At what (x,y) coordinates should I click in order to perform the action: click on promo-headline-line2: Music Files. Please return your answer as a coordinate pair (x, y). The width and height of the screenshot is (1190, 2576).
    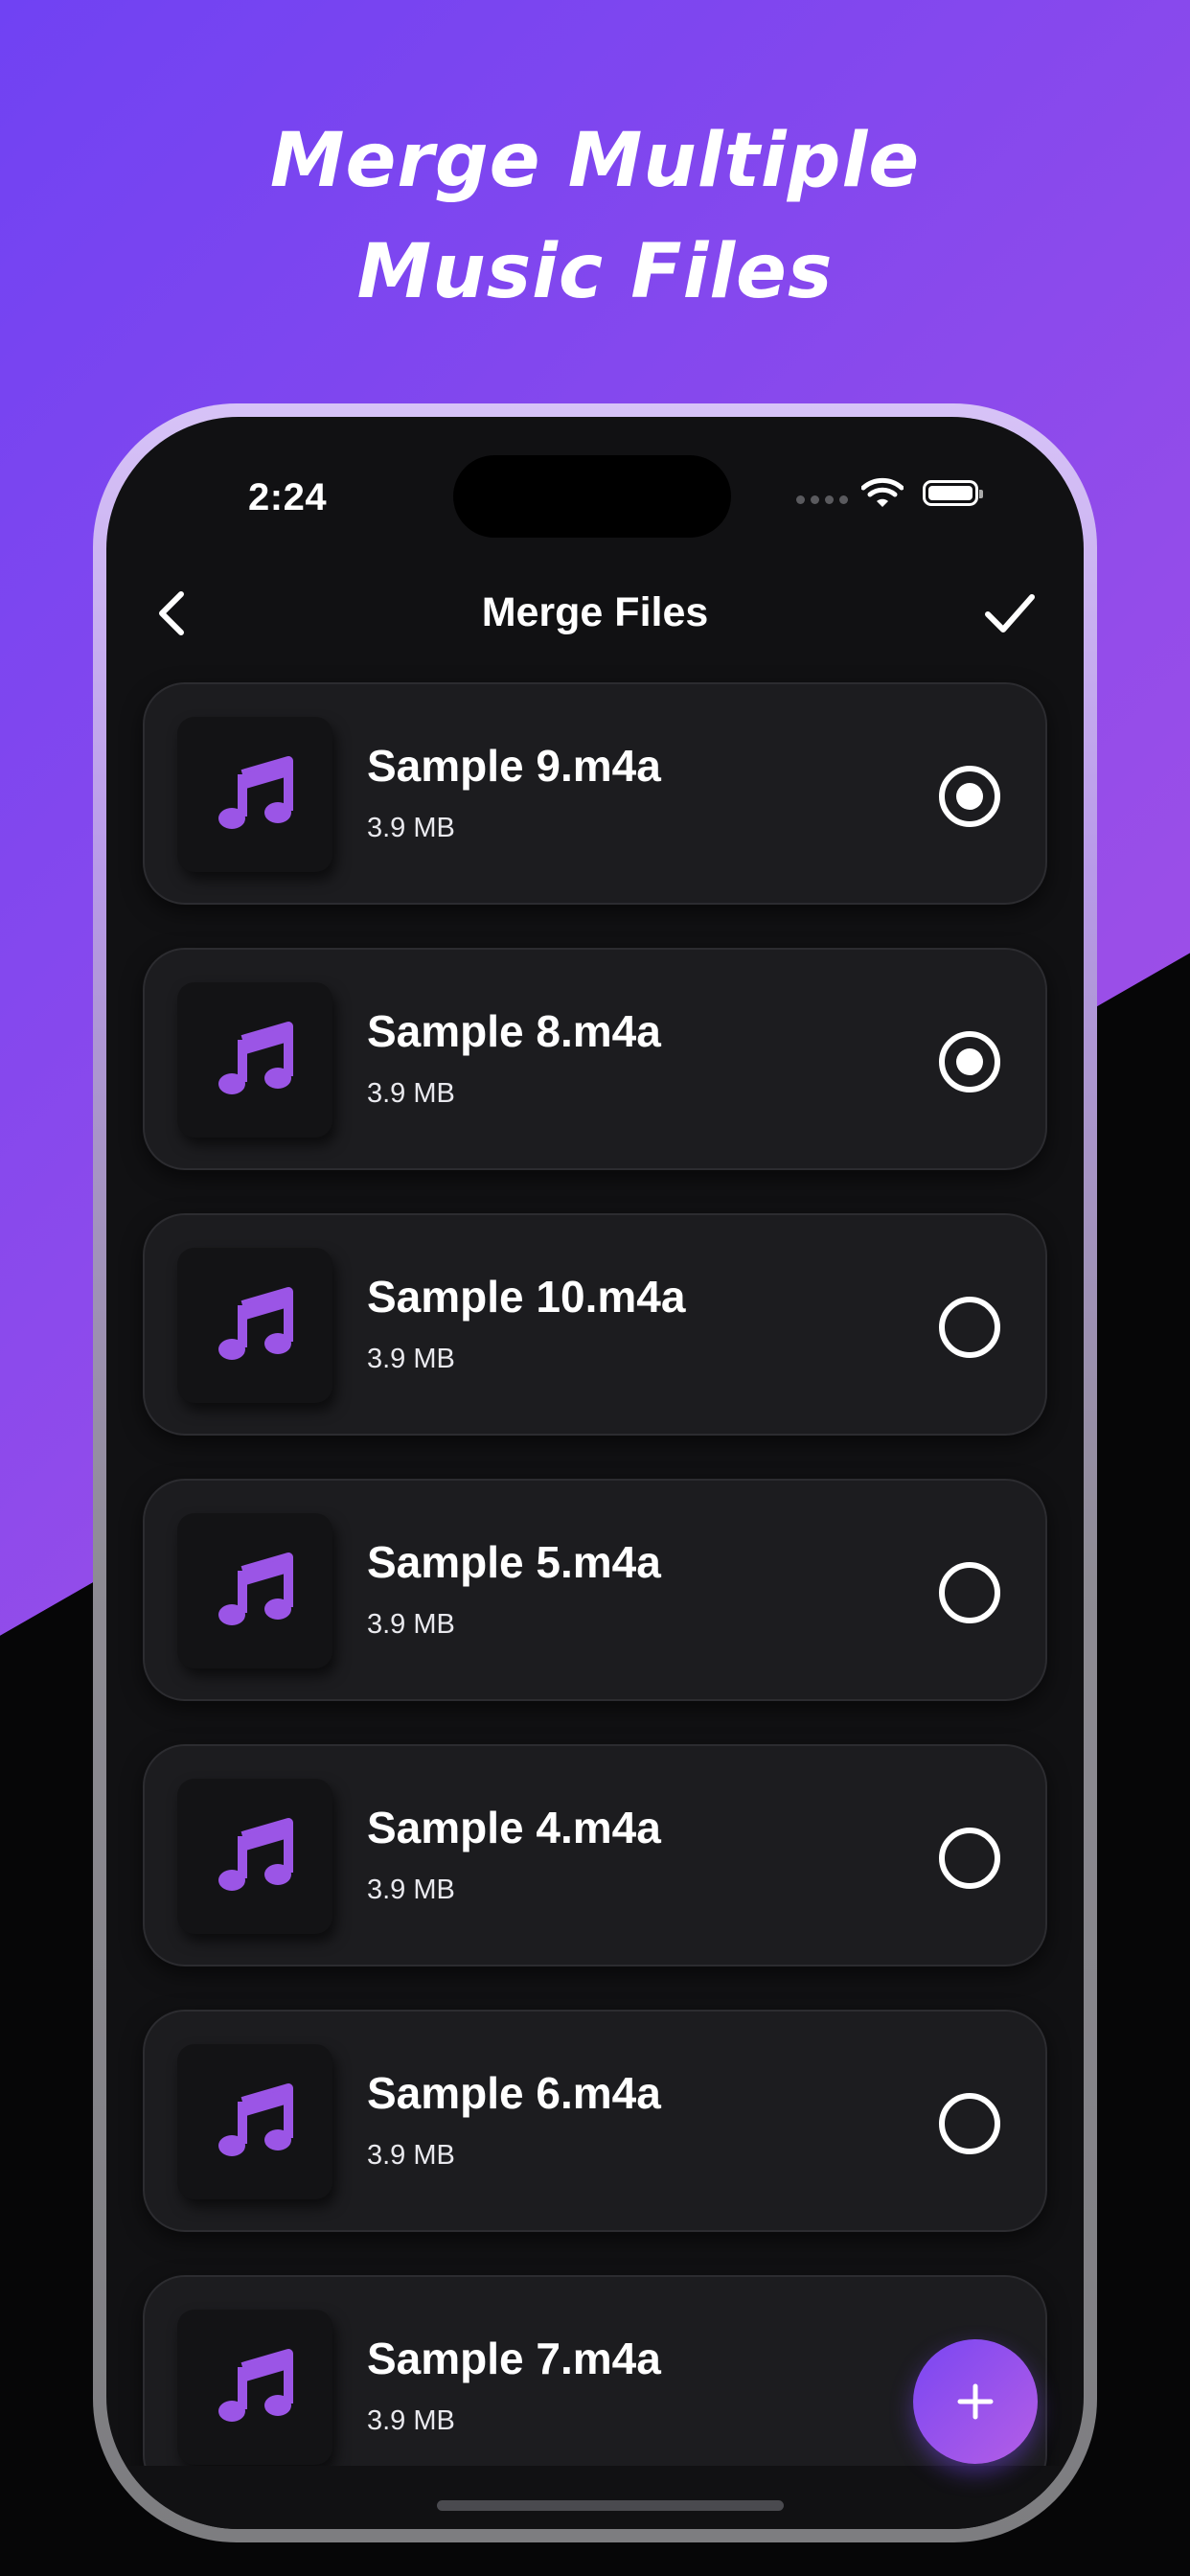
    Looking at the image, I should click on (595, 272).